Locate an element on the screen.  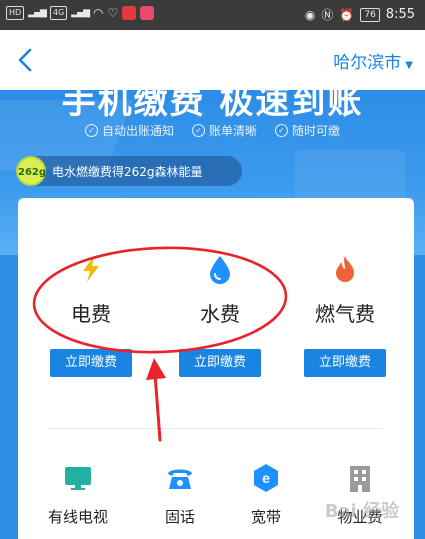
tv-icon is located at coordinates (78, 478).